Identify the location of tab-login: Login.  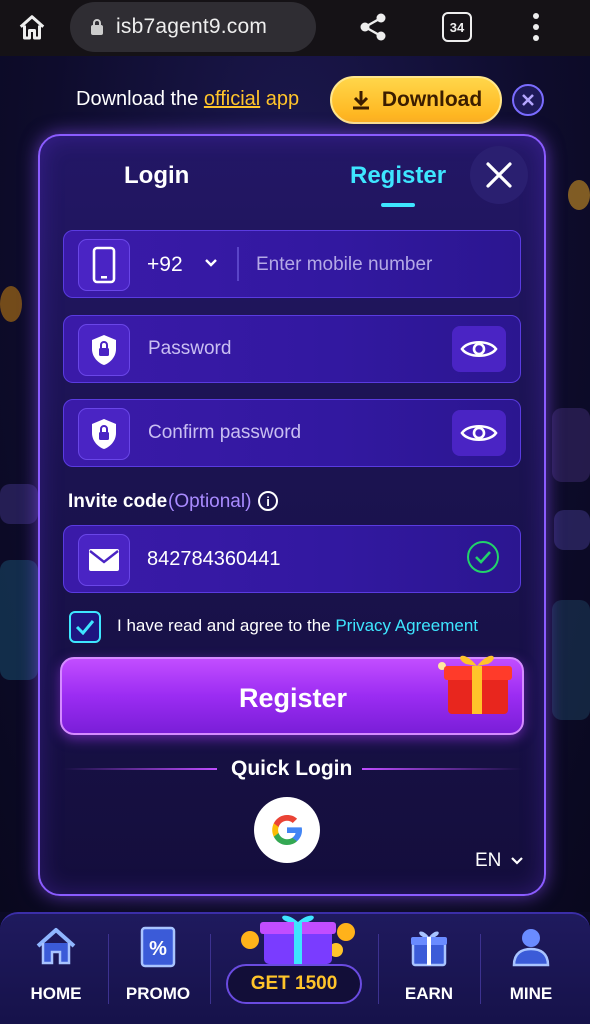
(156, 176).